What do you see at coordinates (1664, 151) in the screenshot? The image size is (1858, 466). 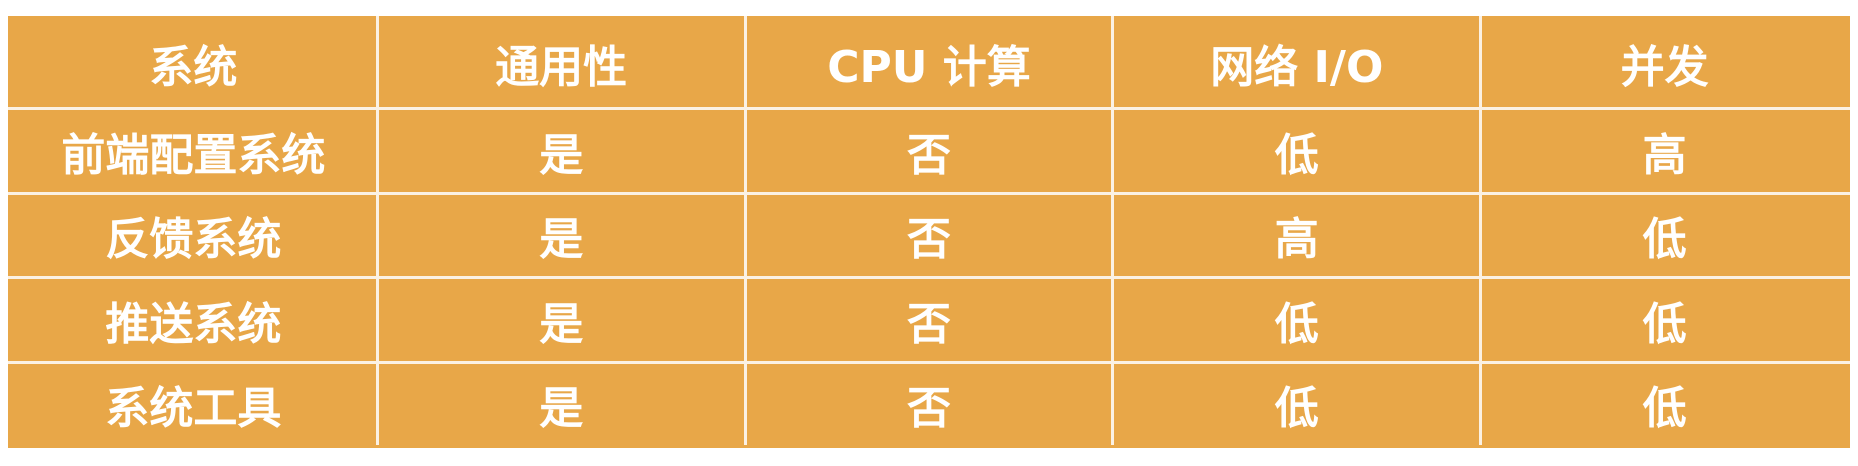 I see `cell-concurrency: 高` at bounding box center [1664, 151].